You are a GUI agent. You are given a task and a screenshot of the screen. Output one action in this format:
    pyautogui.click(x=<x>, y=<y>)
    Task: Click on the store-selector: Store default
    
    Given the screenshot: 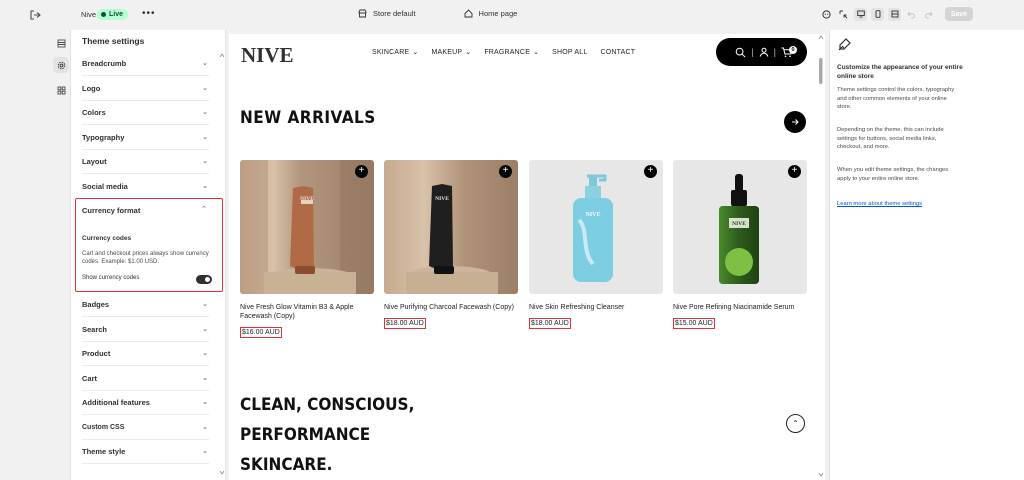 What is the action you would take?
    pyautogui.click(x=387, y=13)
    